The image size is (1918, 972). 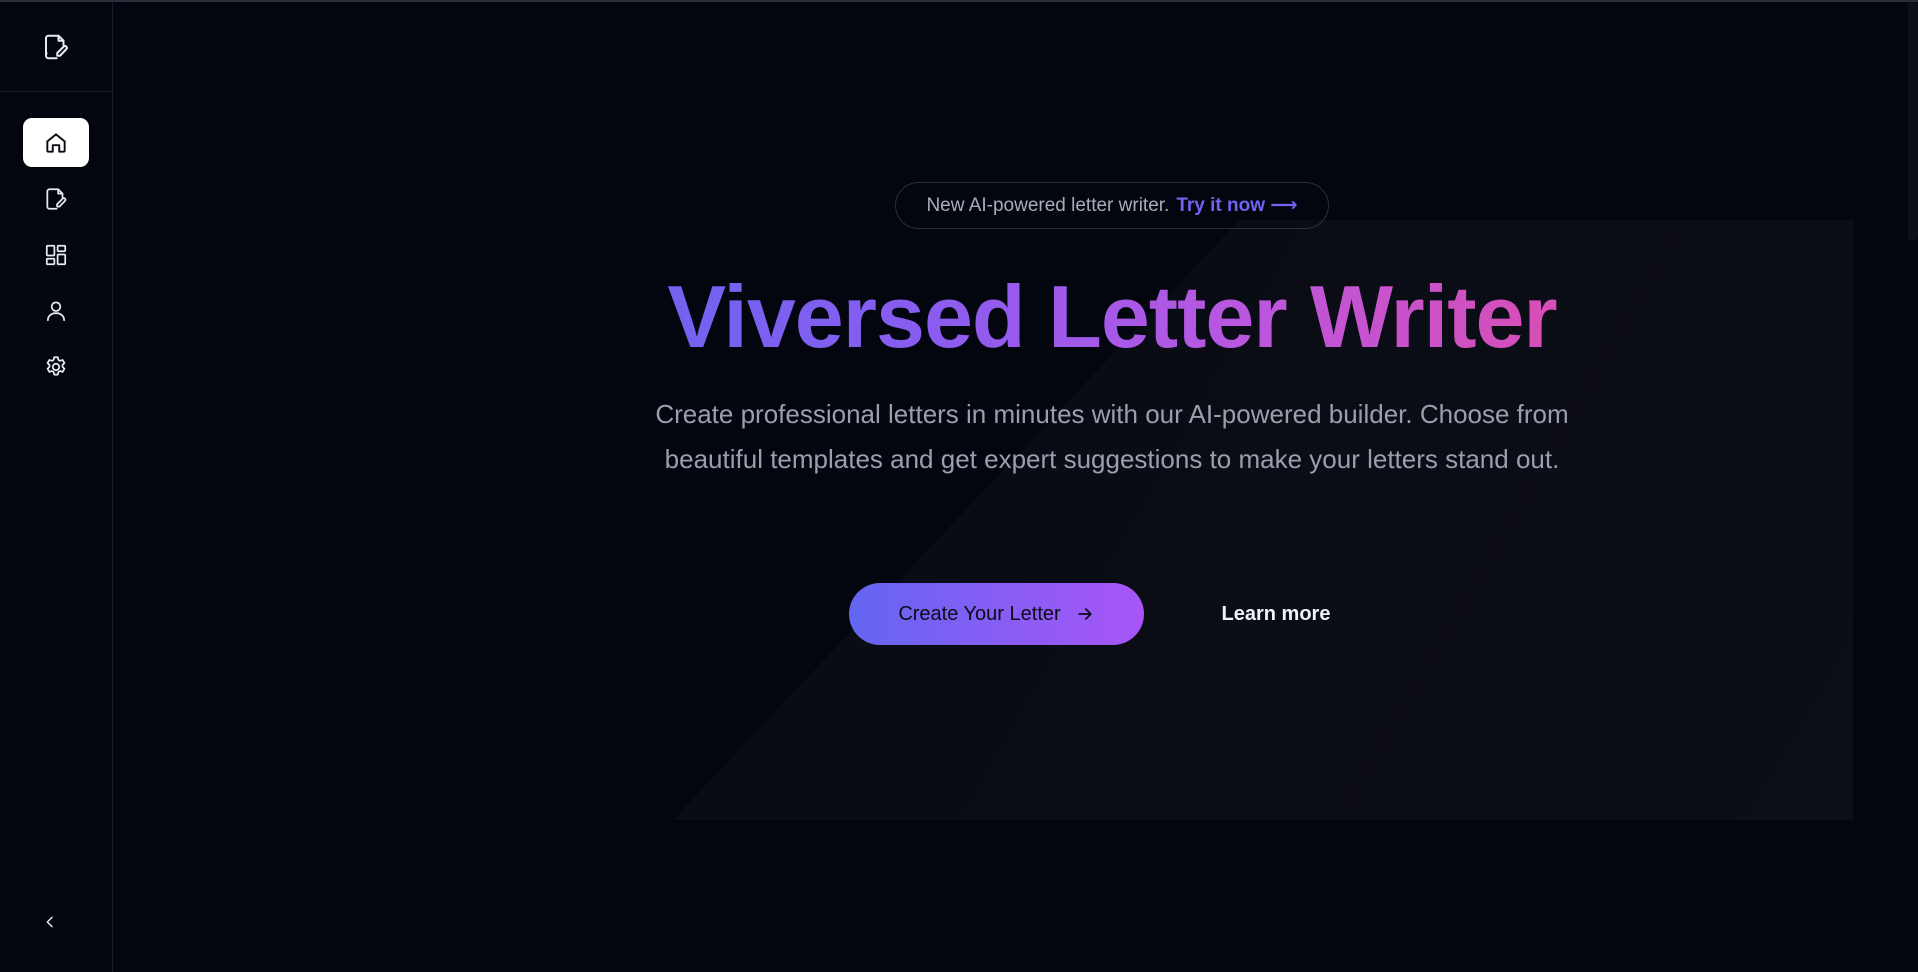 What do you see at coordinates (1913, 121) in the screenshot?
I see `scrollbar` at bounding box center [1913, 121].